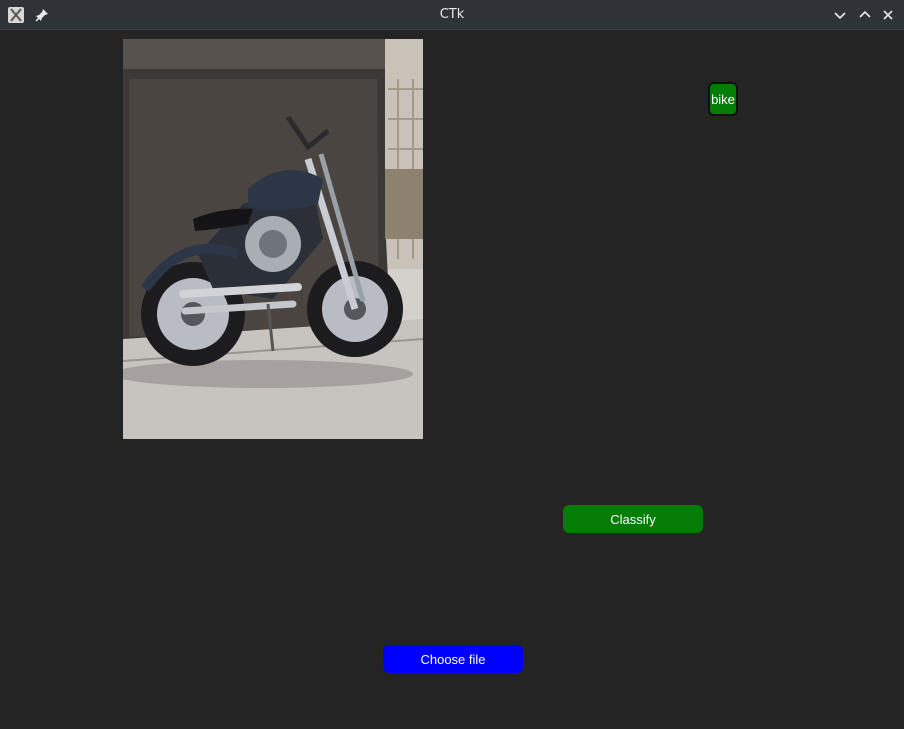 This screenshot has width=904, height=729. What do you see at coordinates (865, 15) in the screenshot?
I see `maximize-icon` at bounding box center [865, 15].